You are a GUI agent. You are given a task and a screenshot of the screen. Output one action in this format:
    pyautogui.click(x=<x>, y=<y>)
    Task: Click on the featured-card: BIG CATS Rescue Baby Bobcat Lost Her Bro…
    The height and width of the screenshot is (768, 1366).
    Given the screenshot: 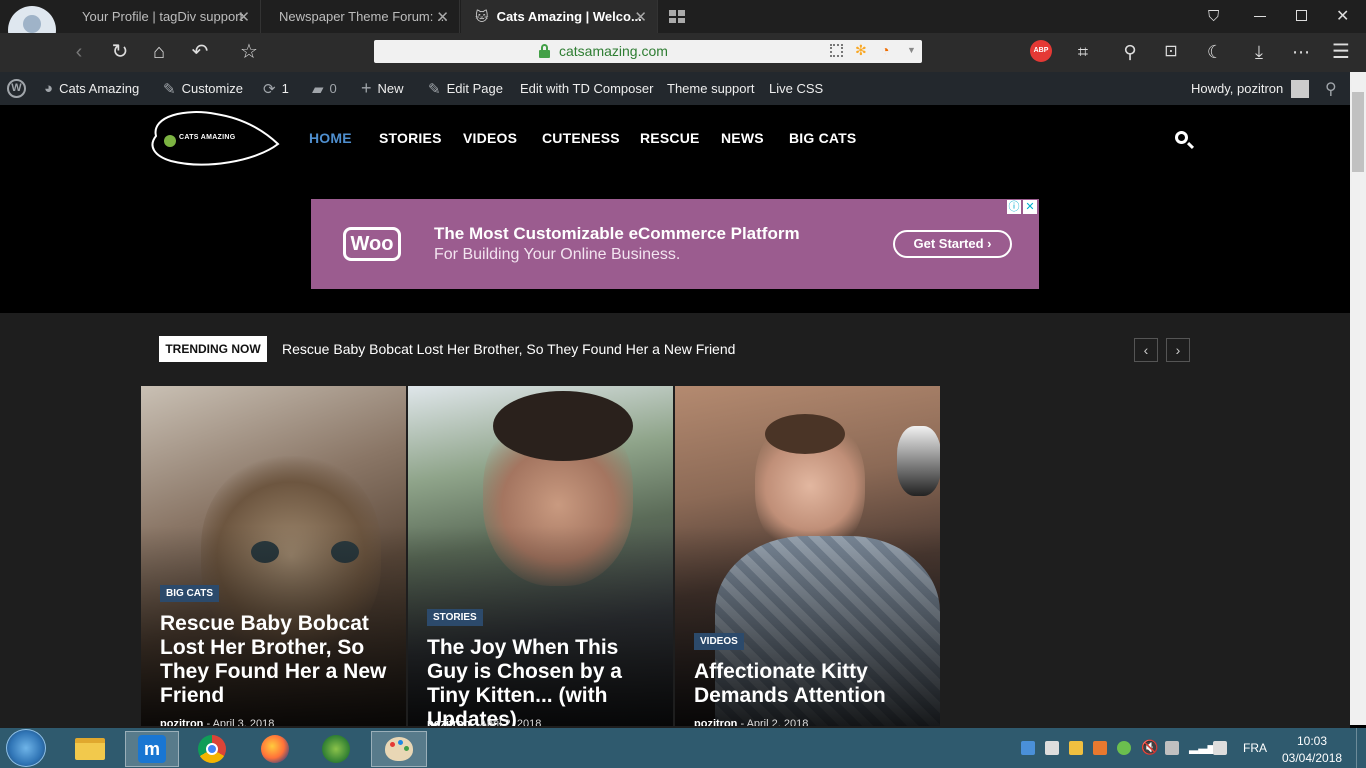 What is the action you would take?
    pyautogui.click(x=273, y=556)
    